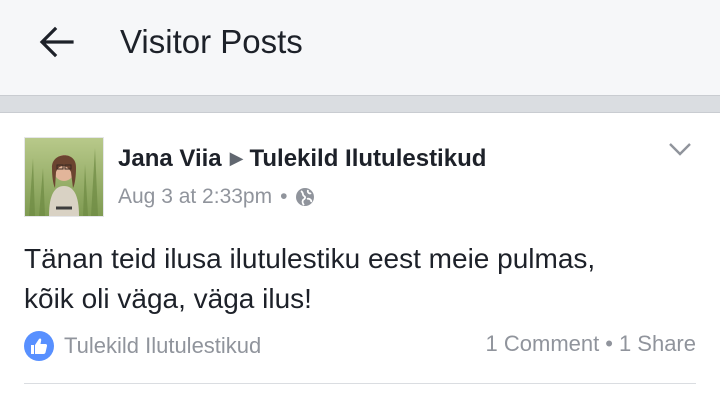 The width and height of the screenshot is (720, 406). I want to click on thumbs-up-icon, so click(39, 346).